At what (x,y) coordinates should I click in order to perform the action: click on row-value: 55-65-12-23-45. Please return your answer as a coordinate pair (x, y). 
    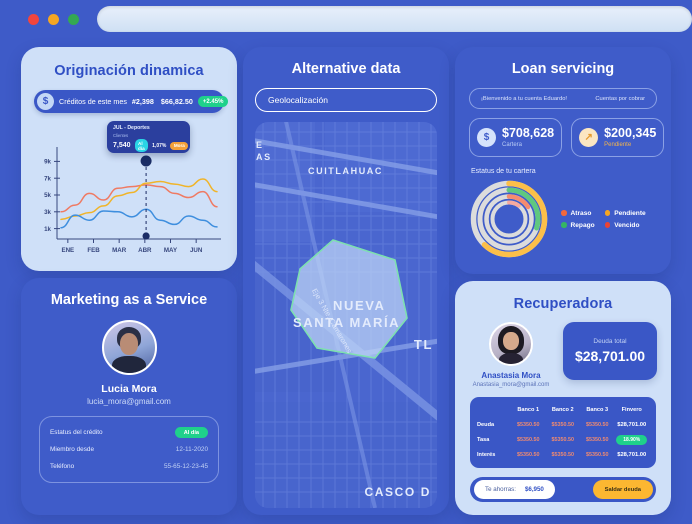
    Looking at the image, I should click on (185, 466).